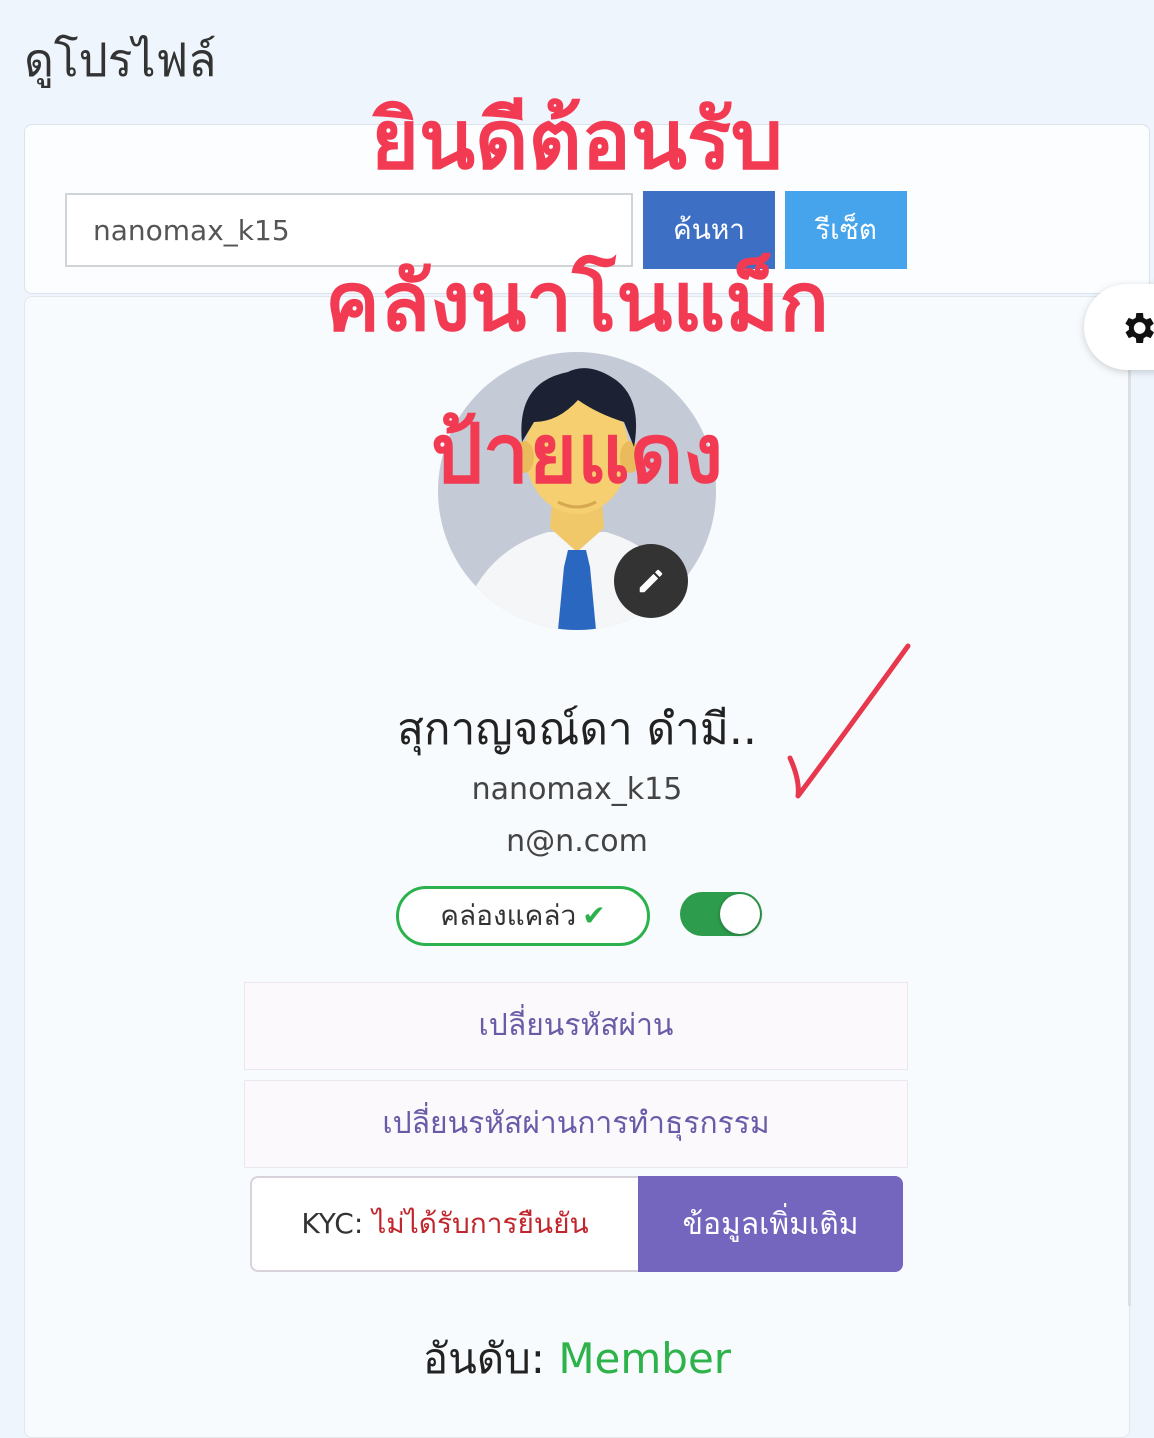 The height and width of the screenshot is (1438, 1154). What do you see at coordinates (577, 729) in the screenshot?
I see `profile-name: สุกาญจณ์ดา ดำมี..` at bounding box center [577, 729].